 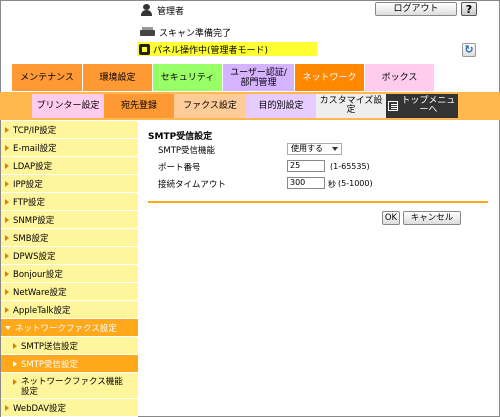 What do you see at coordinates (8, 327) in the screenshot?
I see `arrow-down-icon` at bounding box center [8, 327].